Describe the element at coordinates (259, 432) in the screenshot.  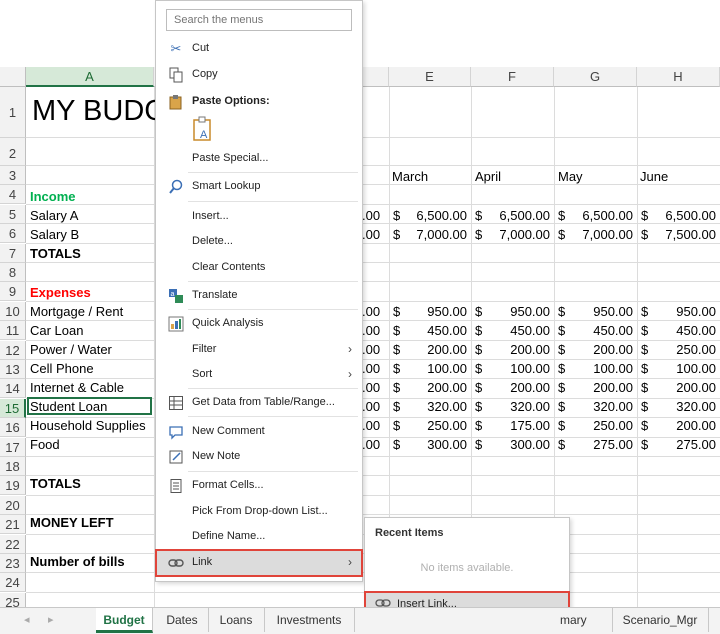
I see `menu-item-new-comment: New Comment` at that location.